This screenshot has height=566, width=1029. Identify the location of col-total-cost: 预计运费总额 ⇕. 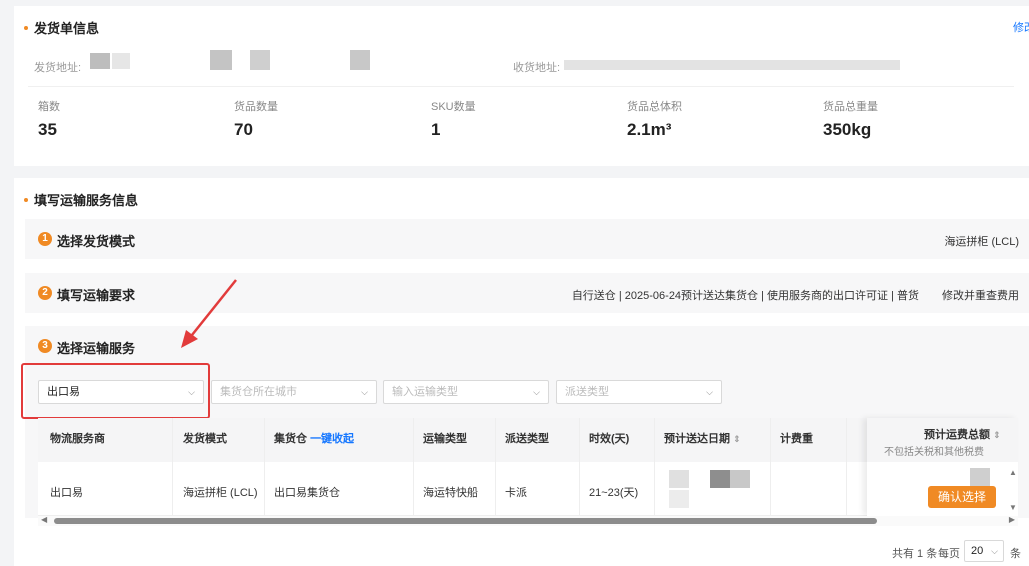
(962, 434).